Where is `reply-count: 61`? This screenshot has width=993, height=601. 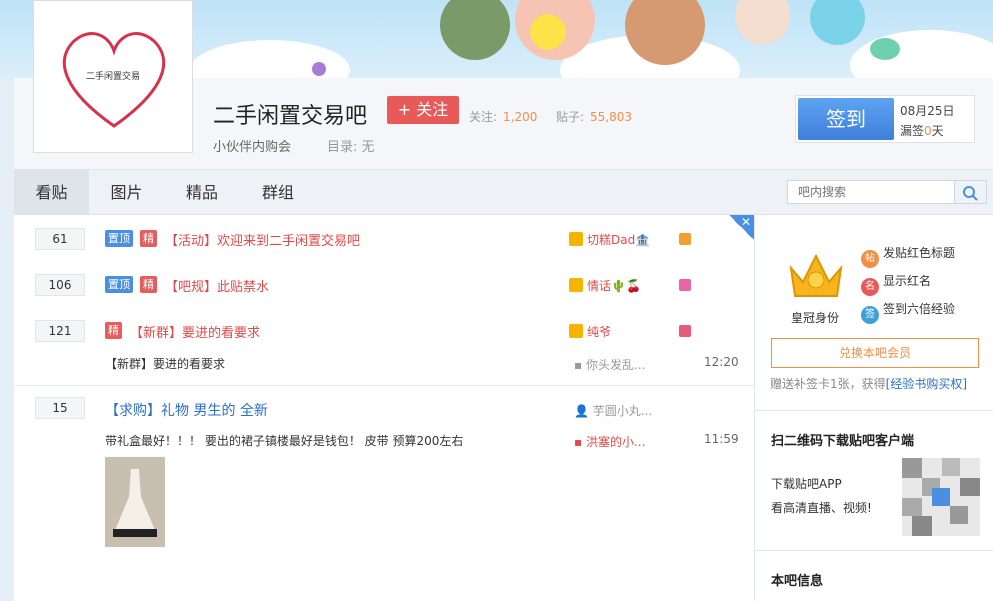 reply-count: 61 is located at coordinates (60, 239).